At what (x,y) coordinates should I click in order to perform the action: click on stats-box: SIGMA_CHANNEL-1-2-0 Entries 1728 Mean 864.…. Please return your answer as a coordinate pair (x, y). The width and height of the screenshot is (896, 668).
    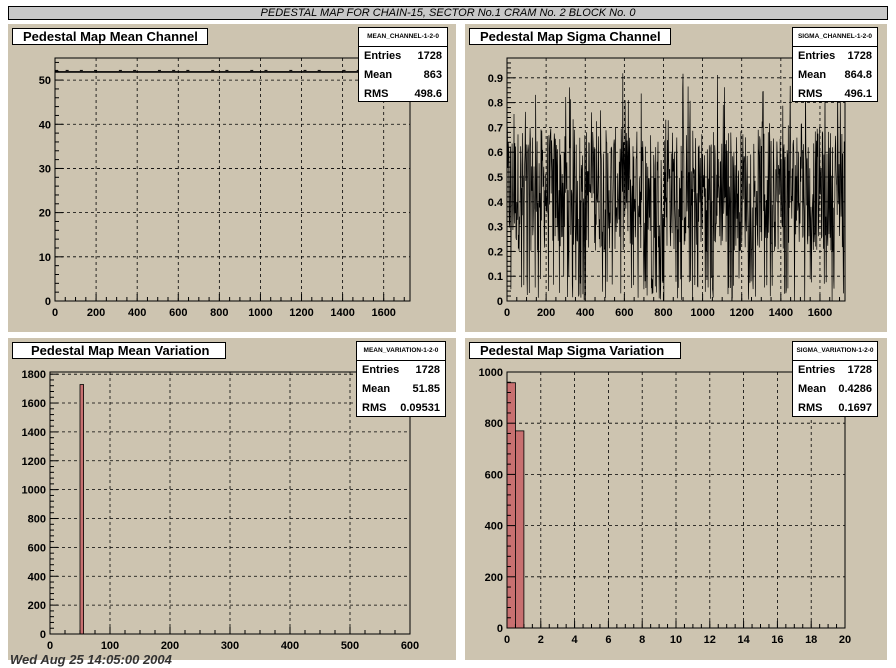
    Looking at the image, I should click on (835, 64).